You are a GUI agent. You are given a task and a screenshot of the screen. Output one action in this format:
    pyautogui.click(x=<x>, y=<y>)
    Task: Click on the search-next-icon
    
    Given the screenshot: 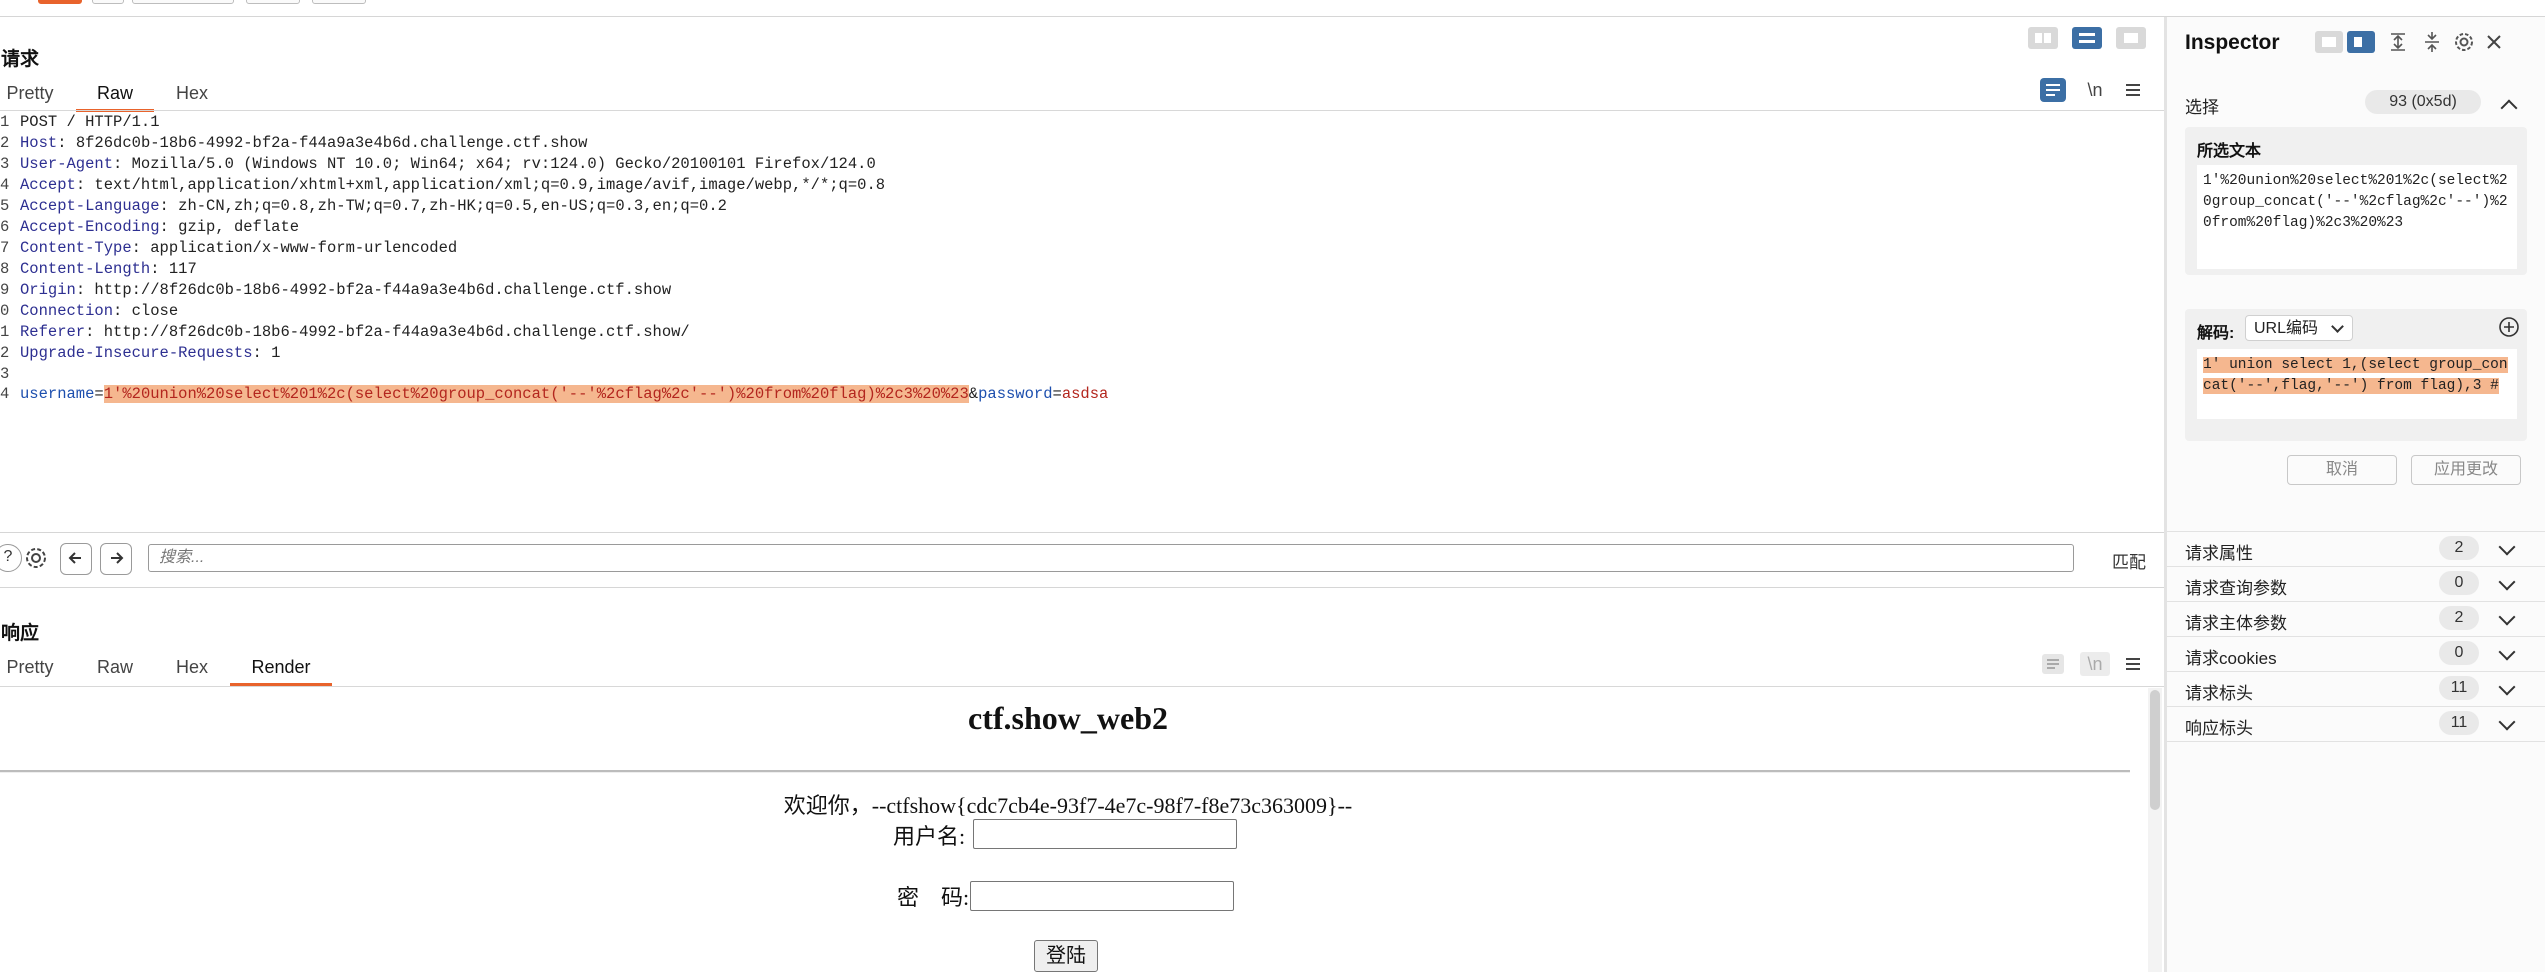 What is the action you would take?
    pyautogui.click(x=116, y=559)
    